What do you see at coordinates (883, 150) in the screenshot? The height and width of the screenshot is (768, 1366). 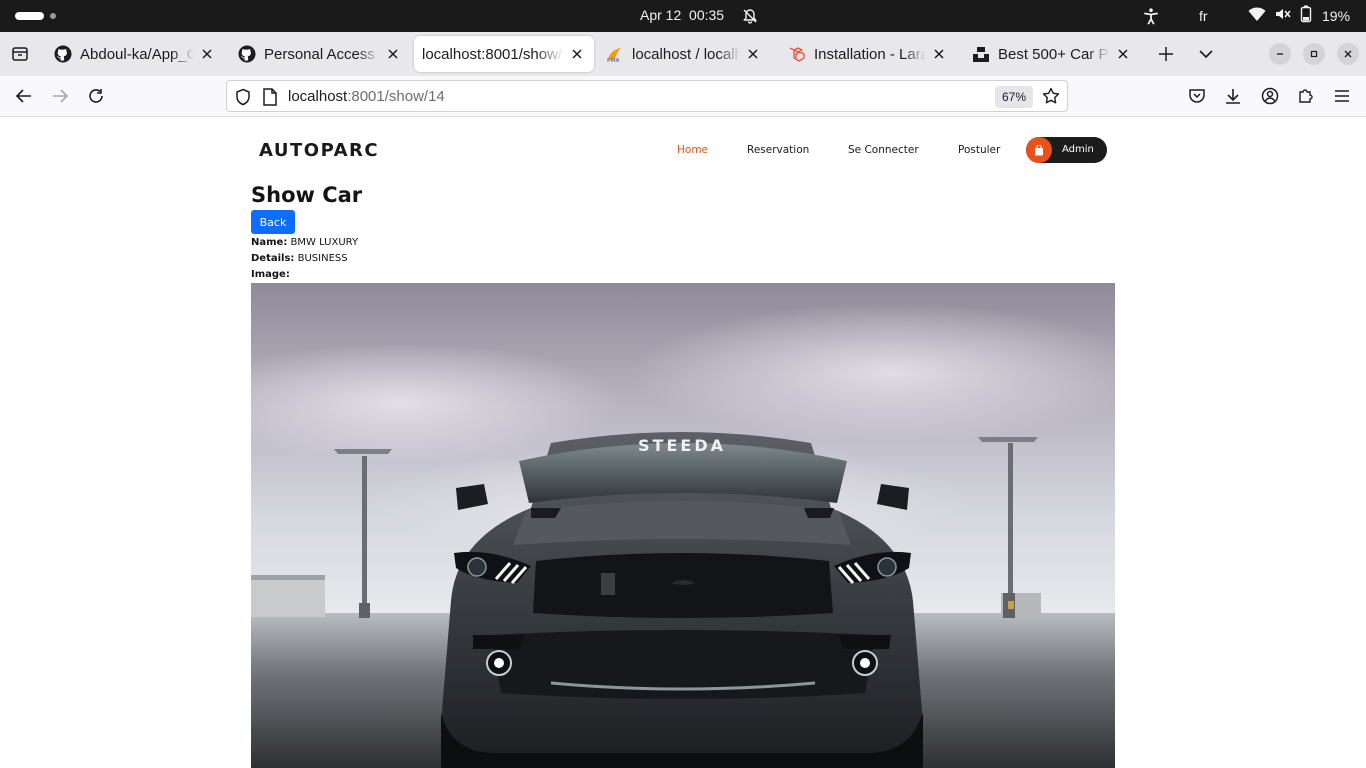 I see `nav-link-login: Se Connecter` at bounding box center [883, 150].